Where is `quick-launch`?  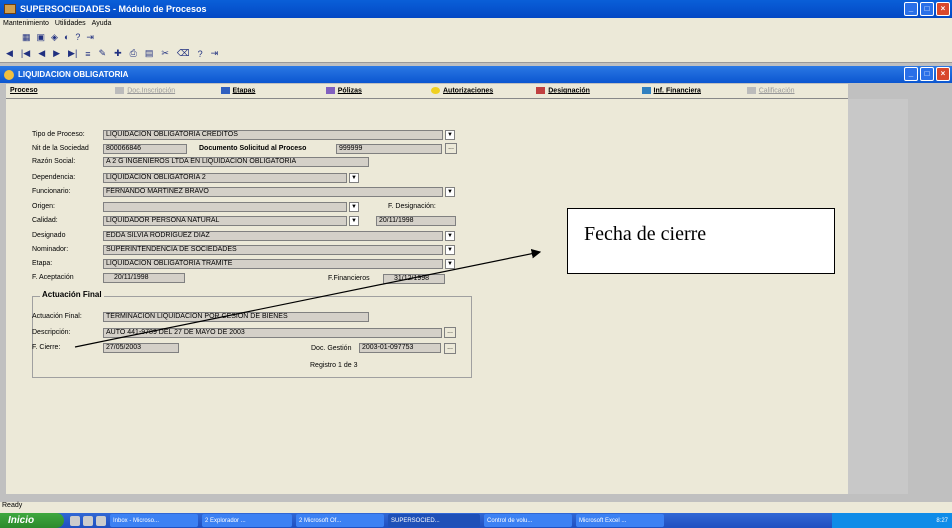 quick-launch is located at coordinates (88, 520).